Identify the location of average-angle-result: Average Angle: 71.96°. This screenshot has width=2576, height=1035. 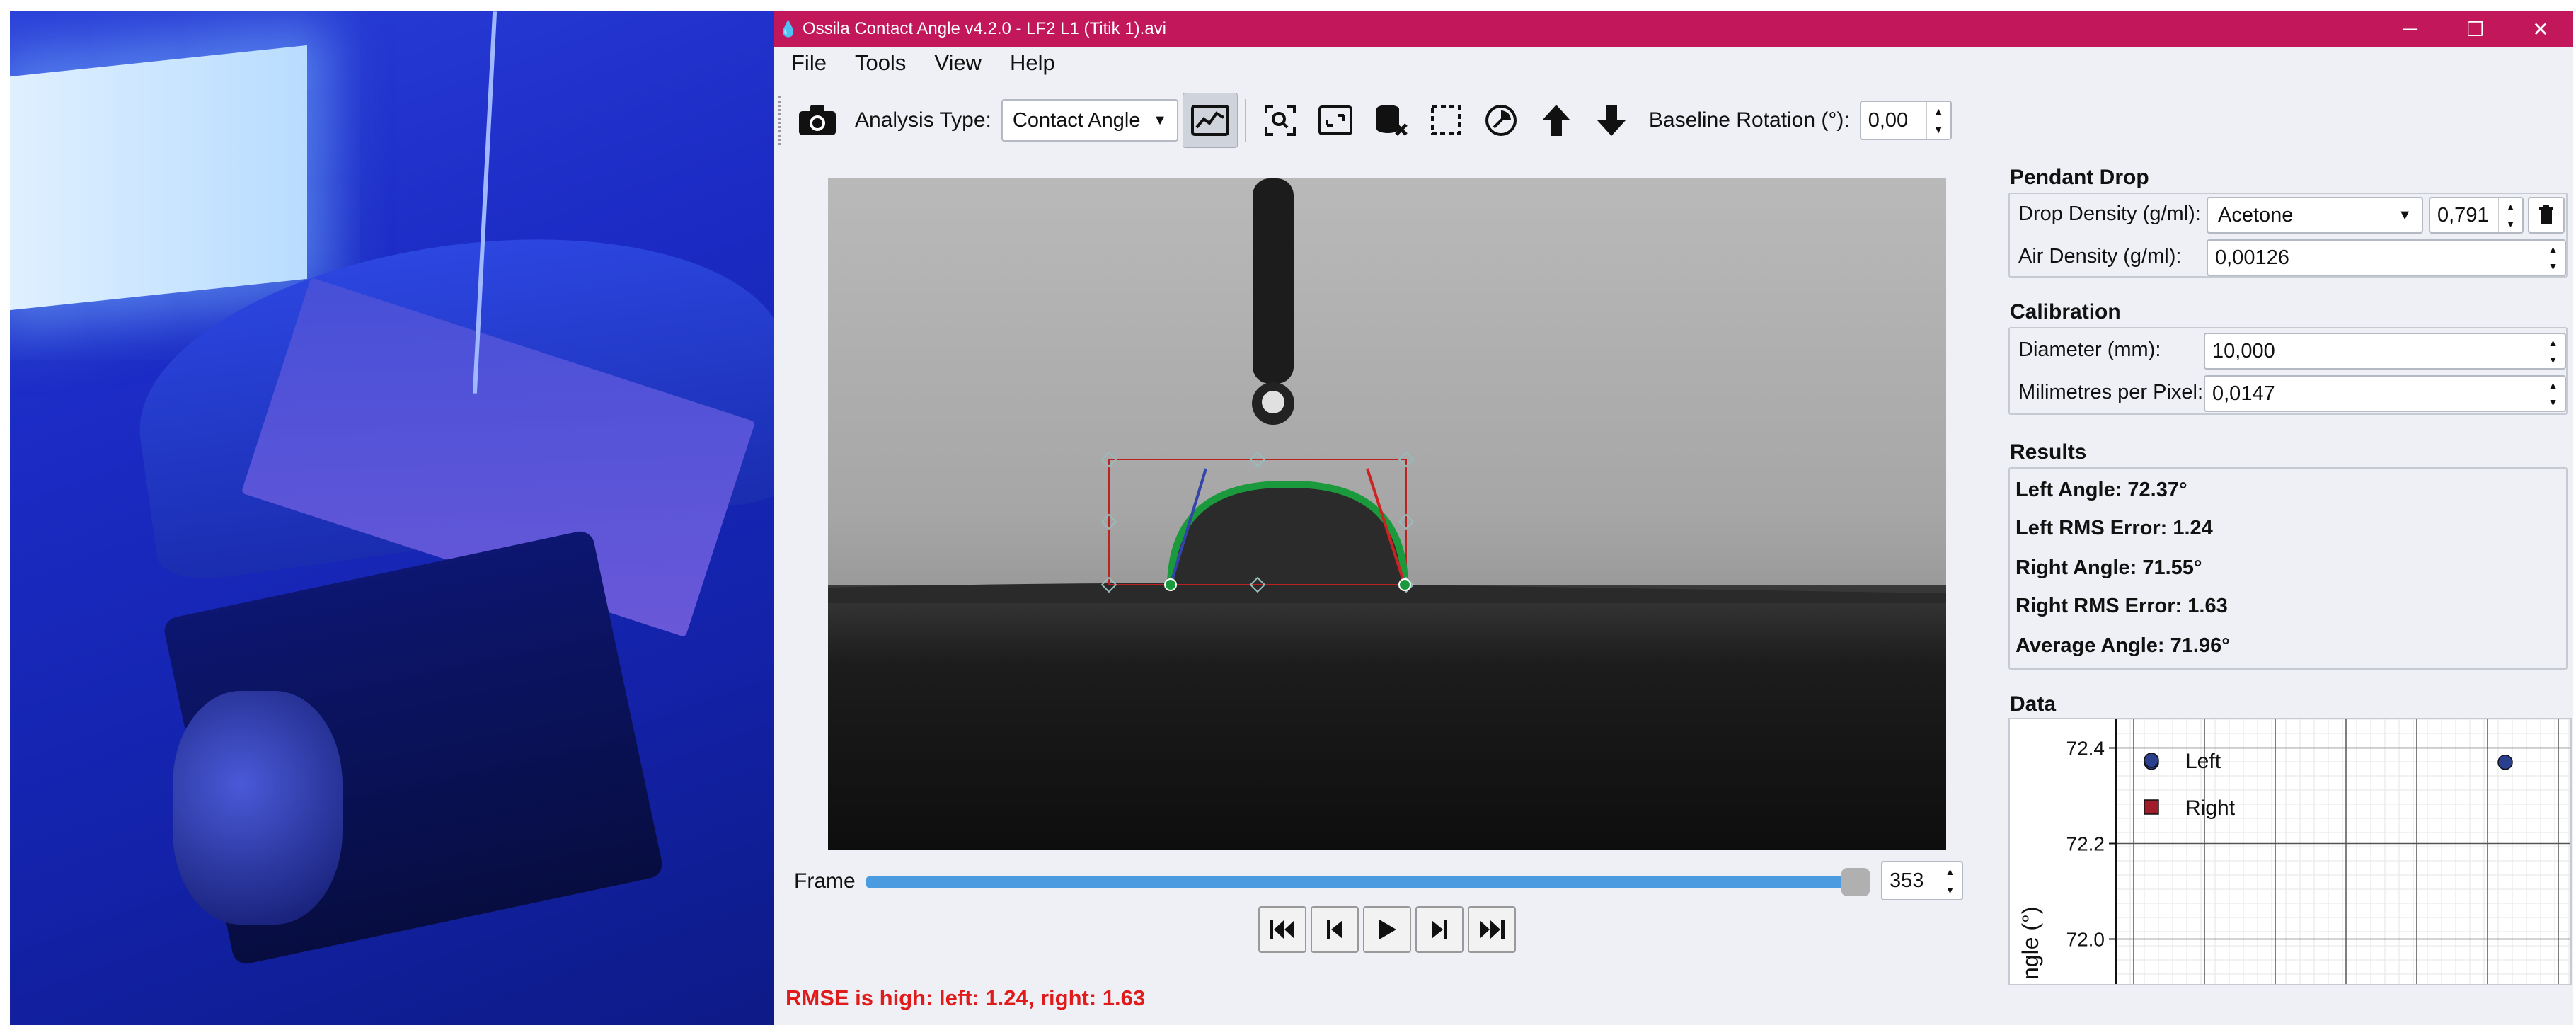
(2123, 645).